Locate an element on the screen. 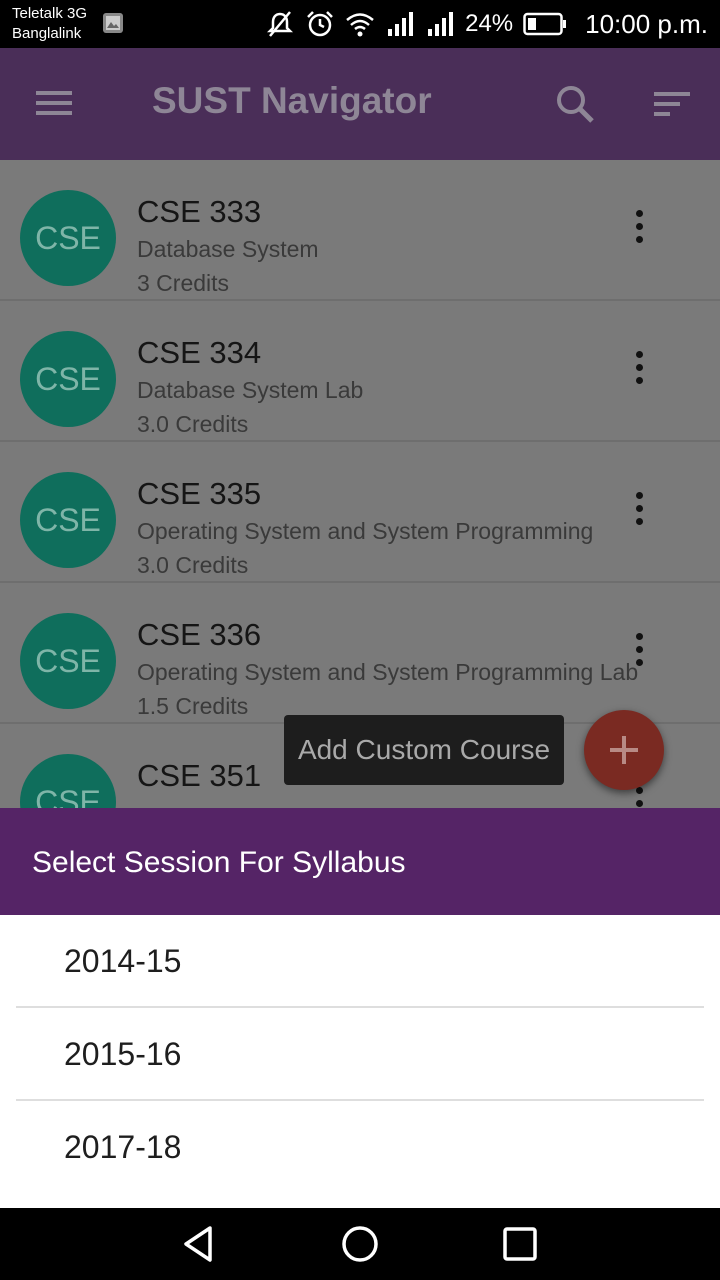 This screenshot has height=1280, width=720. carrier-info: Teletalk 3G Banglalink is located at coordinates (49, 24).